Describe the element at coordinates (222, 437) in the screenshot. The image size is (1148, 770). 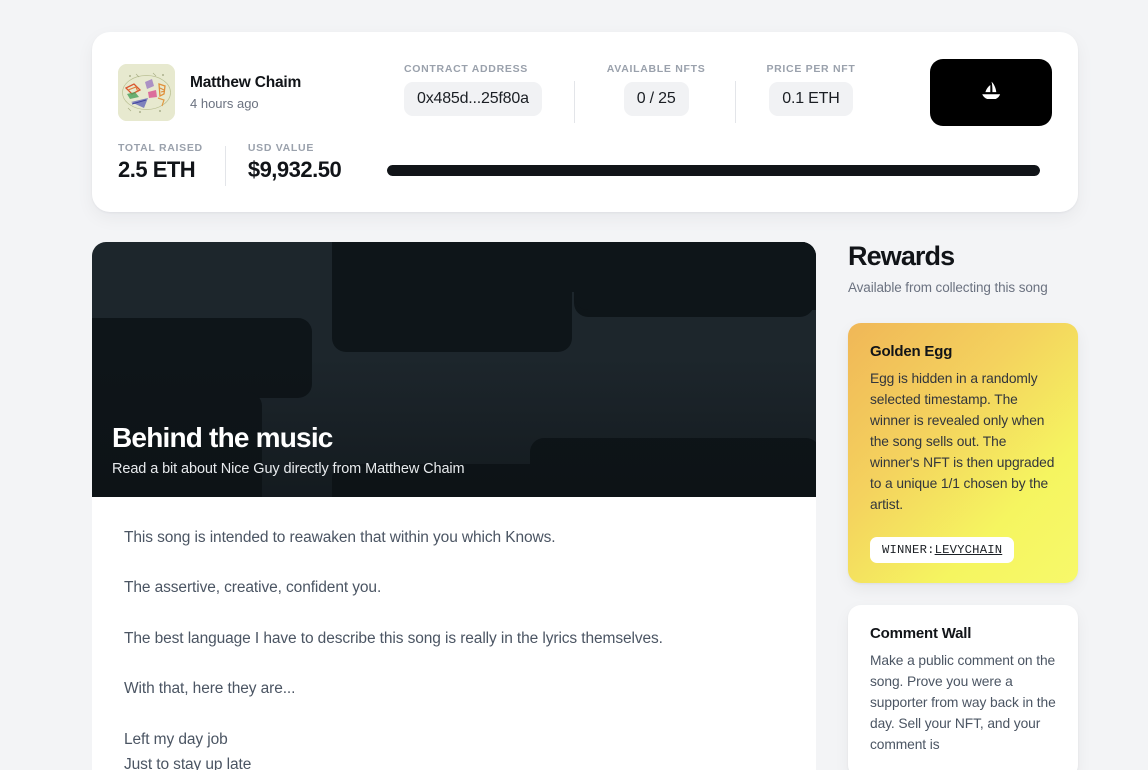
I see `hero-title: Behind the music` at that location.